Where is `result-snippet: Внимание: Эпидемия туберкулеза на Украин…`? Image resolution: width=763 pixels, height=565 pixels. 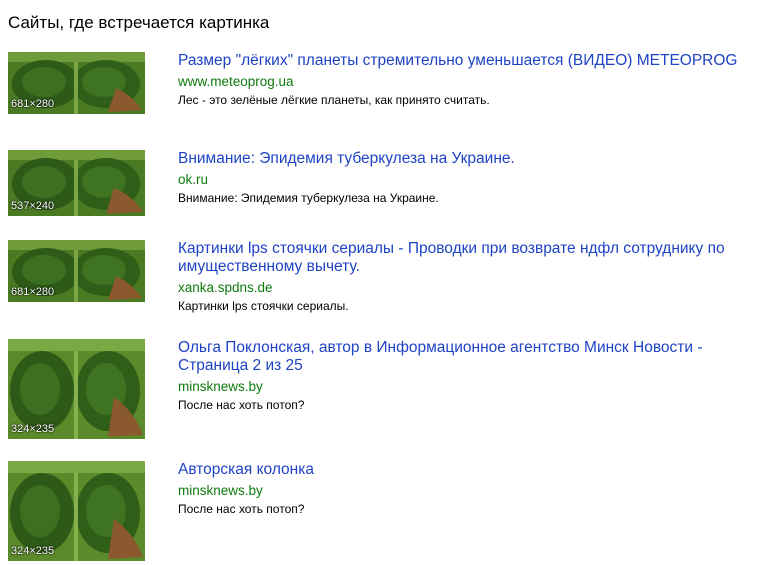 result-snippet: Внимание: Эпидемия туберкулеза на Украин… is located at coordinates (308, 198).